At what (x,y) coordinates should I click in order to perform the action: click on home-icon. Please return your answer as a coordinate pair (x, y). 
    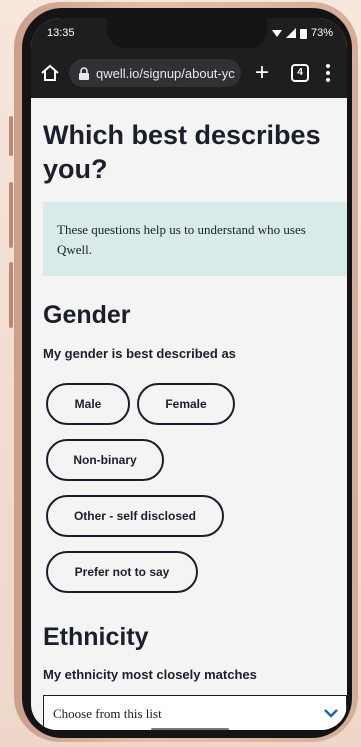
    Looking at the image, I should click on (50, 73).